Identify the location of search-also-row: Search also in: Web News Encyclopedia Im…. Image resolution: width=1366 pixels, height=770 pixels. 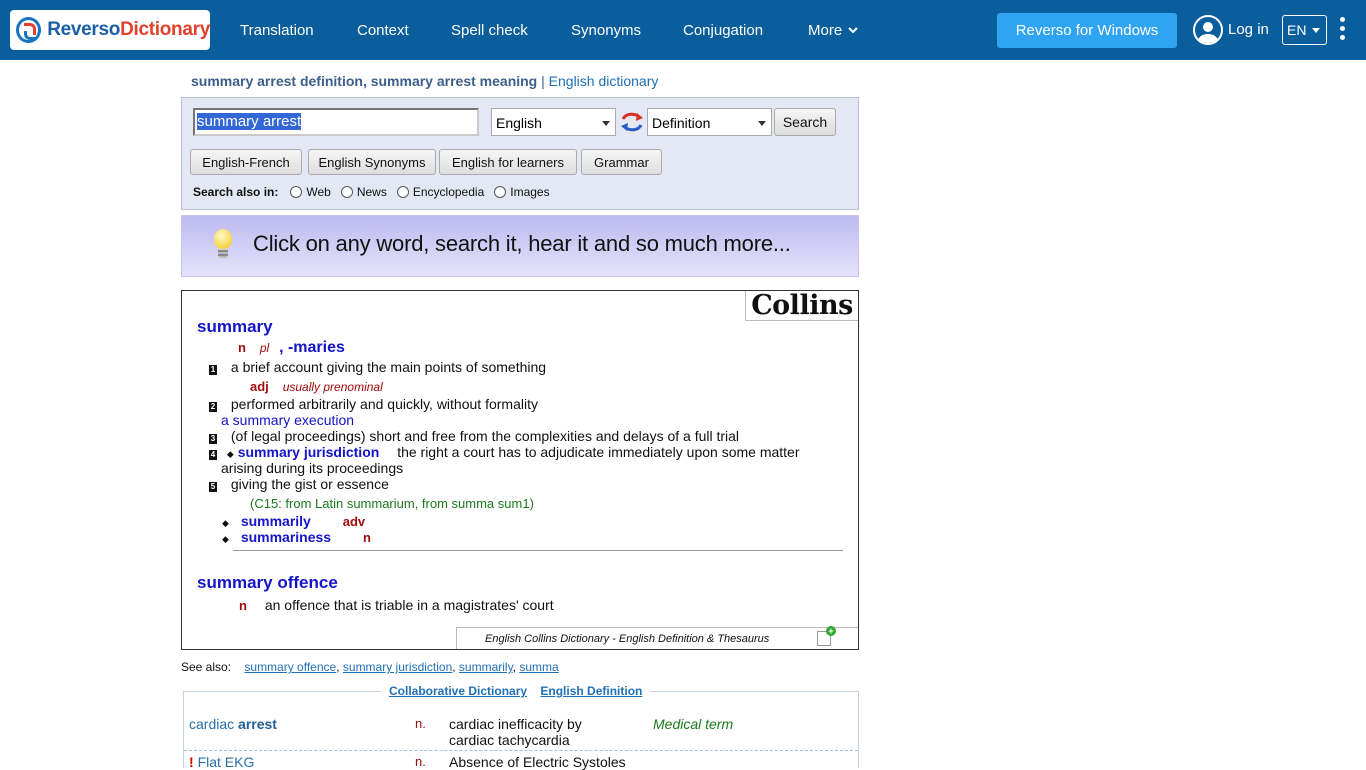
(371, 192).